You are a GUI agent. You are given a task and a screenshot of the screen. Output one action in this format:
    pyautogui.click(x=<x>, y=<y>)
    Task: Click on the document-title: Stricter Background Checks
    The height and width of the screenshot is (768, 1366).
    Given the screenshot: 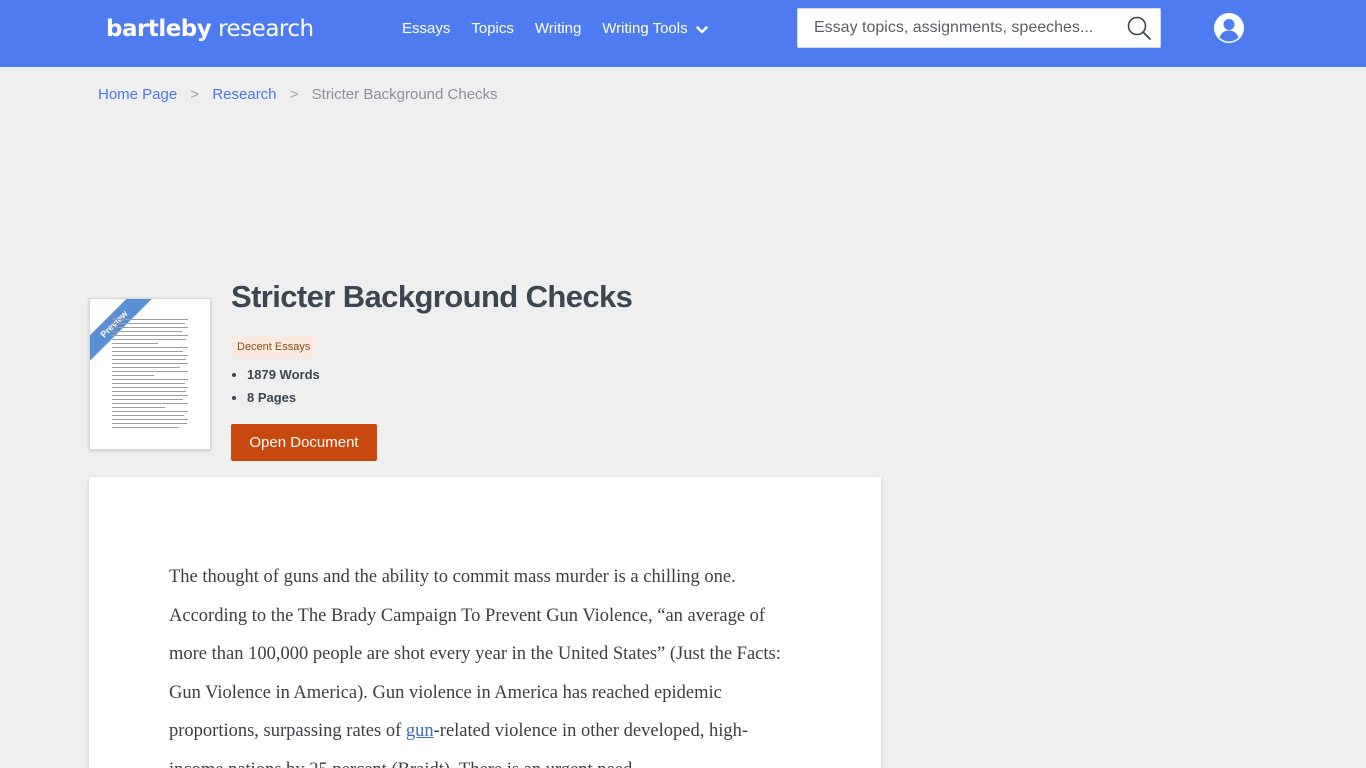 What is the action you would take?
    pyautogui.click(x=432, y=296)
    